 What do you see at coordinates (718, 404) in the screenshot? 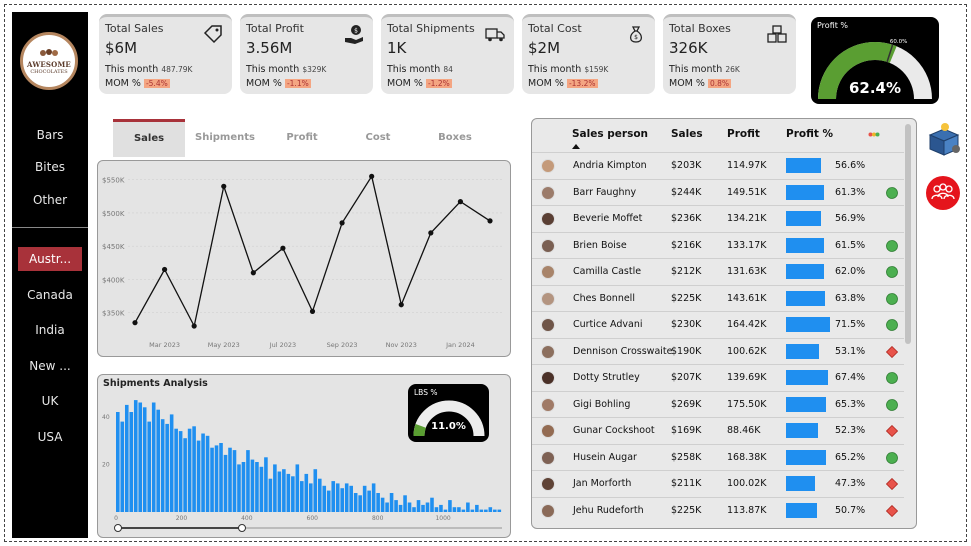
I see `table-row: Gigi Bohling $269K 175.50K 65.3%` at bounding box center [718, 404].